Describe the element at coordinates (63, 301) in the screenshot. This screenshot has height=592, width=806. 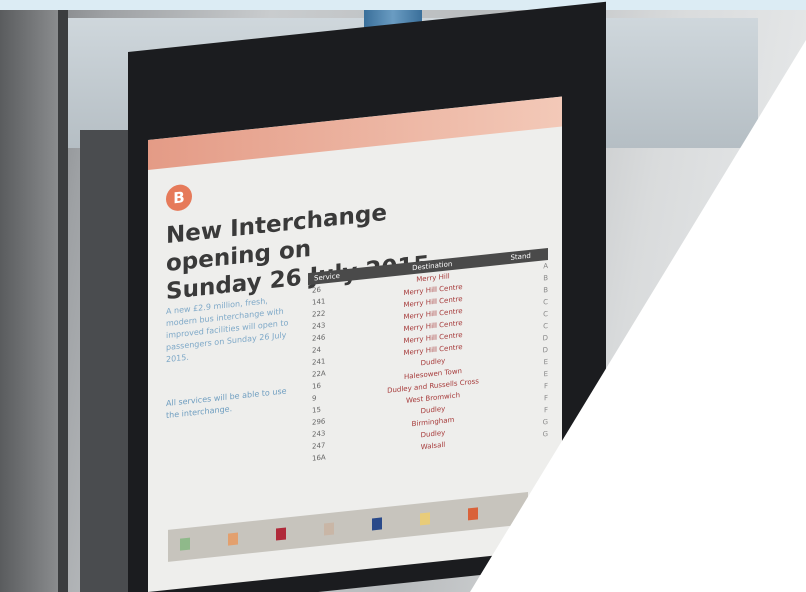
I see `door-frame` at that location.